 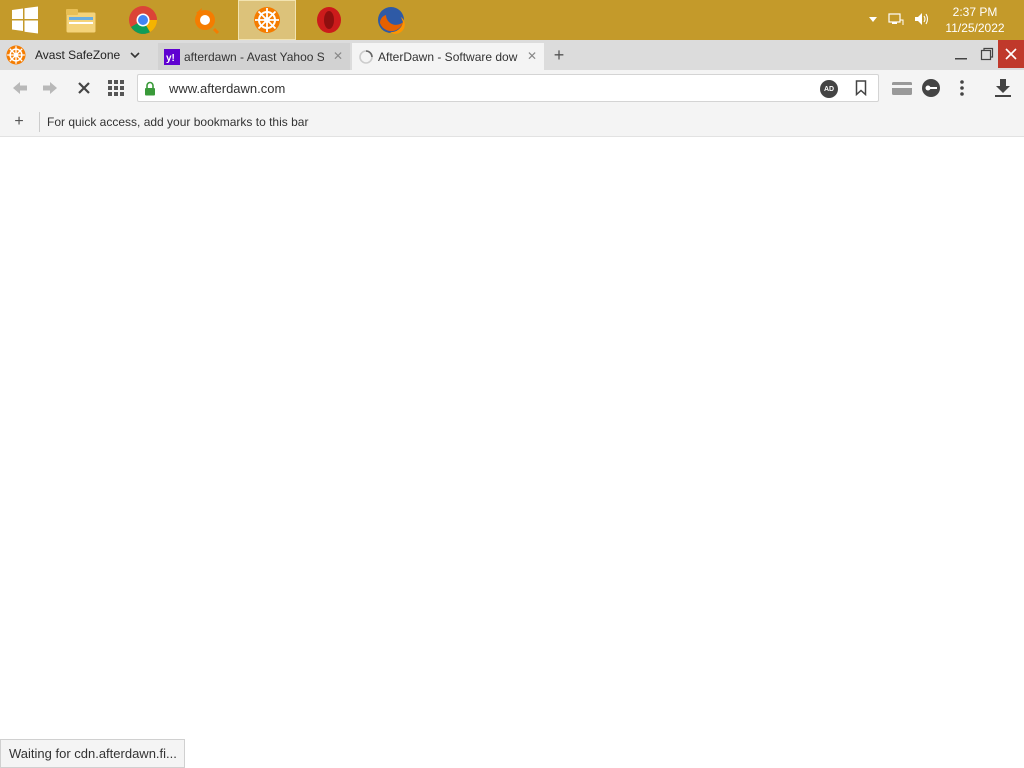 What do you see at coordinates (873, 20) in the screenshot?
I see `show-hidden-icons-icon` at bounding box center [873, 20].